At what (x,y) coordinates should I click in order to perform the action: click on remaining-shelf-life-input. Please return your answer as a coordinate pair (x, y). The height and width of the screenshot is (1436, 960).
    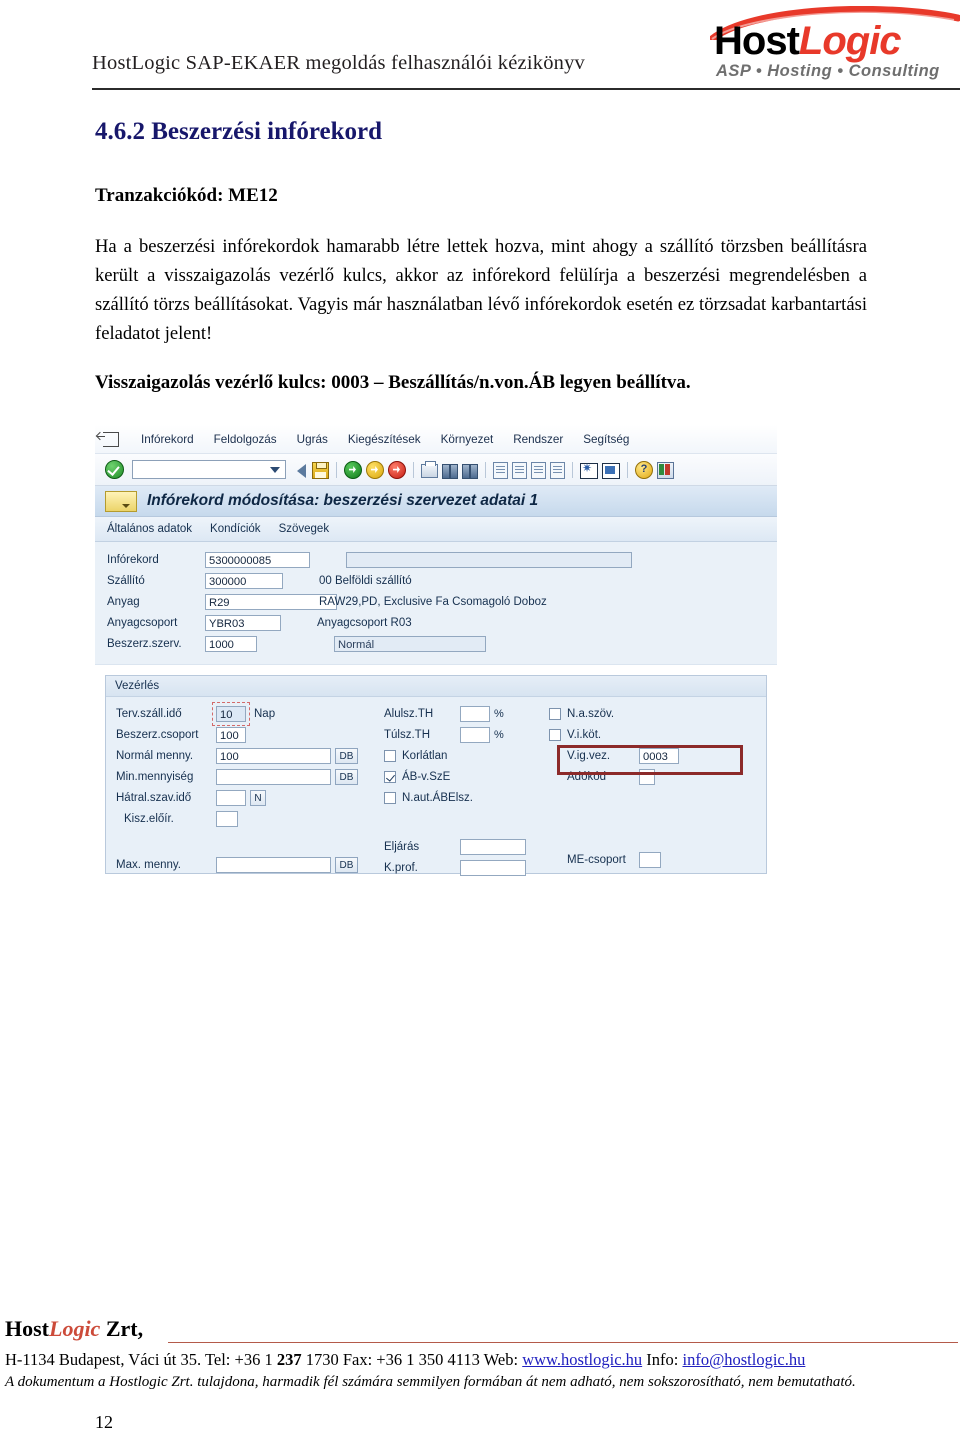
    Looking at the image, I should click on (231, 797).